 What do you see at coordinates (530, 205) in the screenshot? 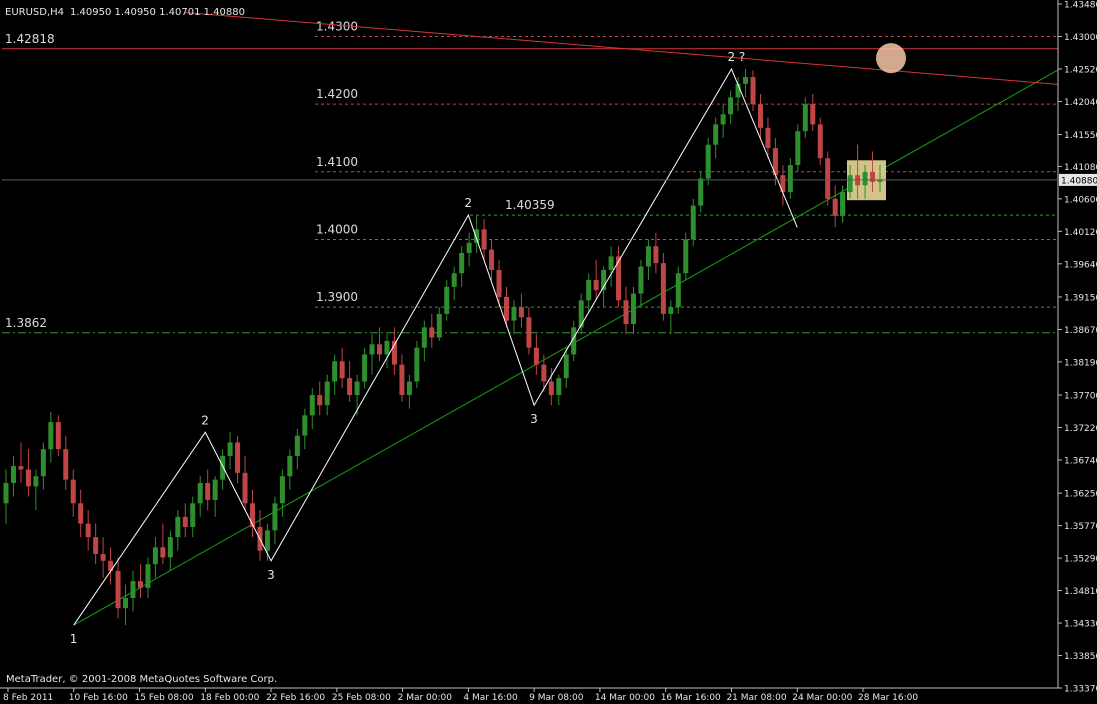
I see `level-label: 1.40359` at bounding box center [530, 205].